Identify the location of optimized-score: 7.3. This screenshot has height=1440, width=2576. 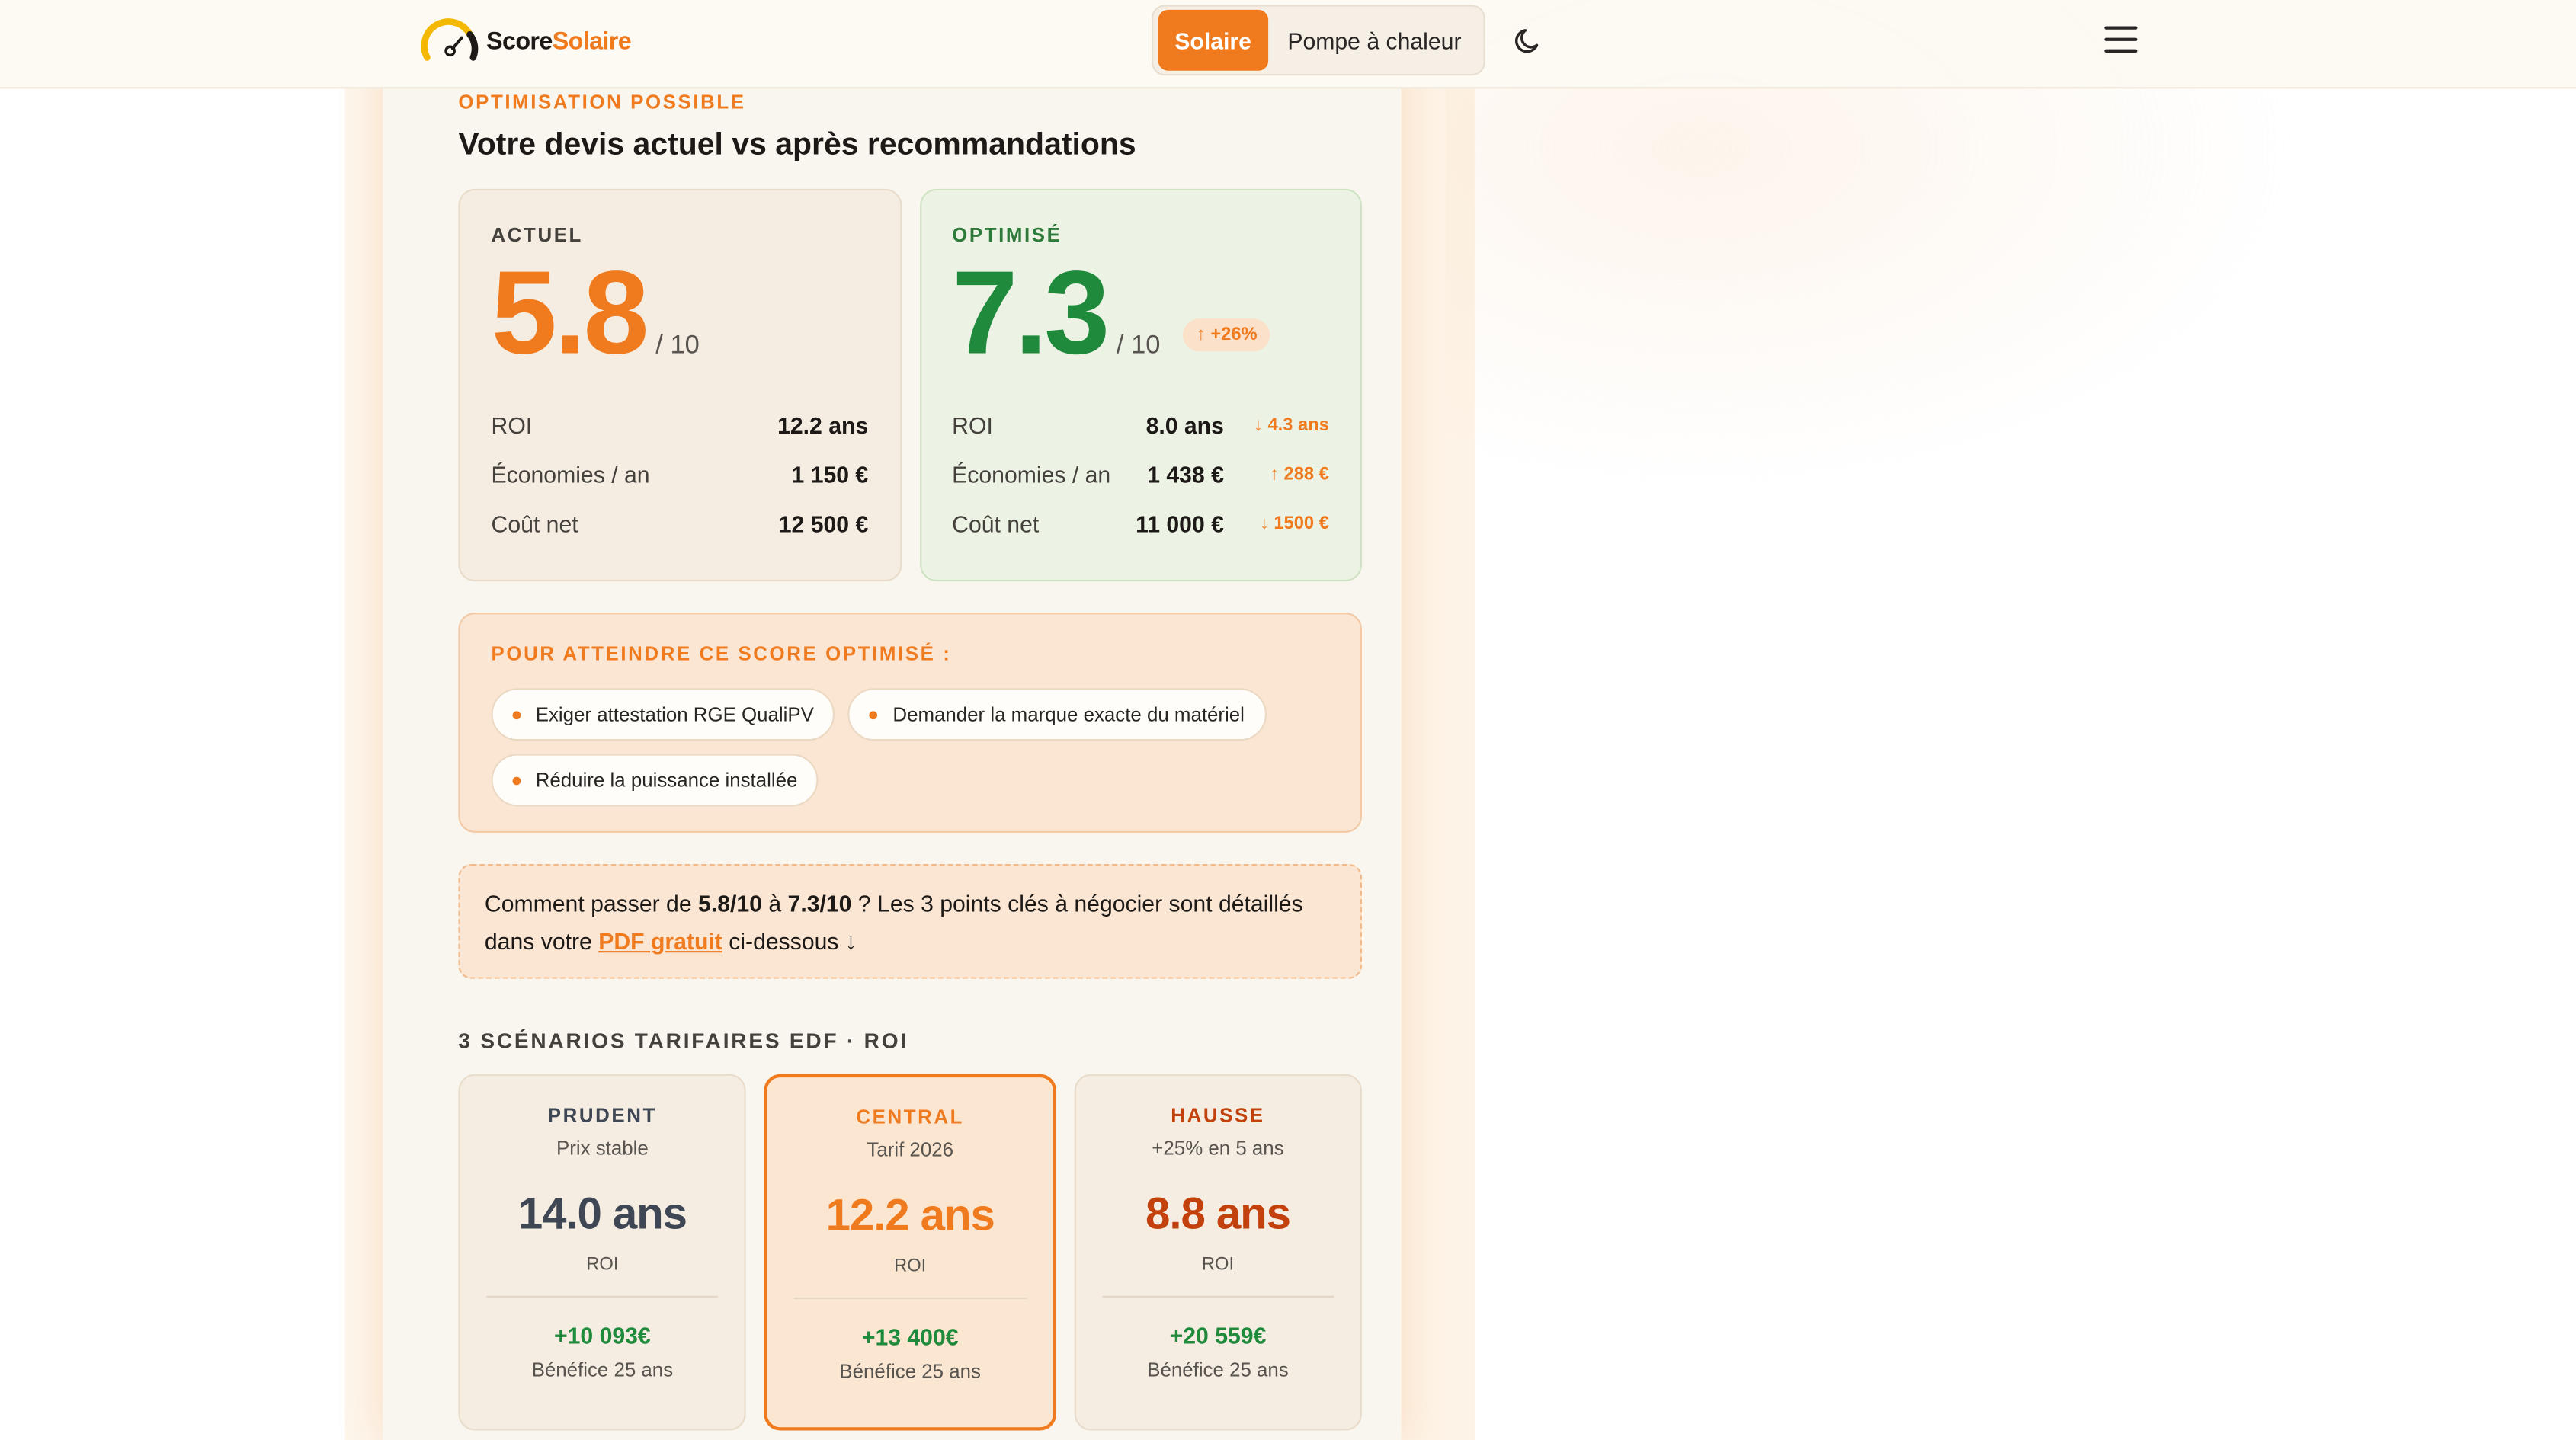
(1031, 313).